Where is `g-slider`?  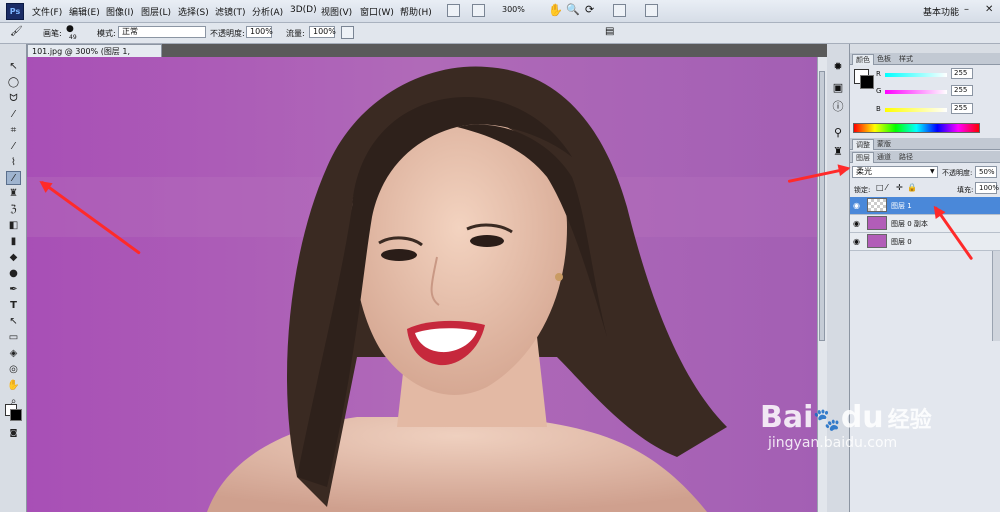
g-slider is located at coordinates (916, 92).